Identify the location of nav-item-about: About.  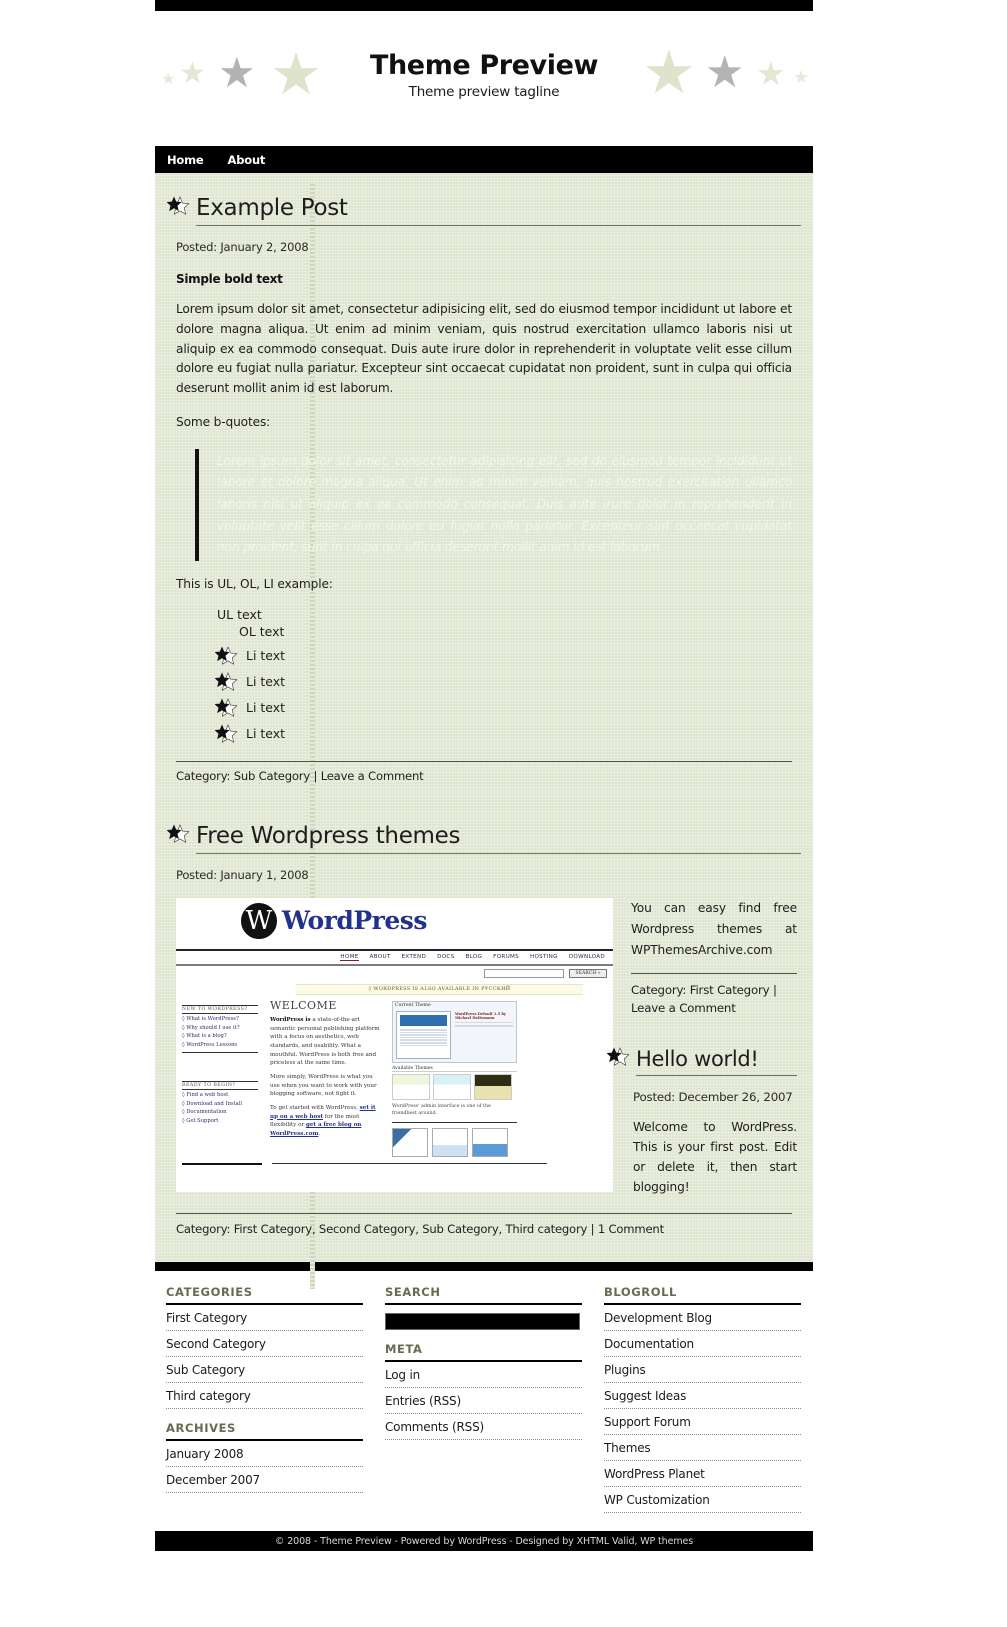
(247, 160).